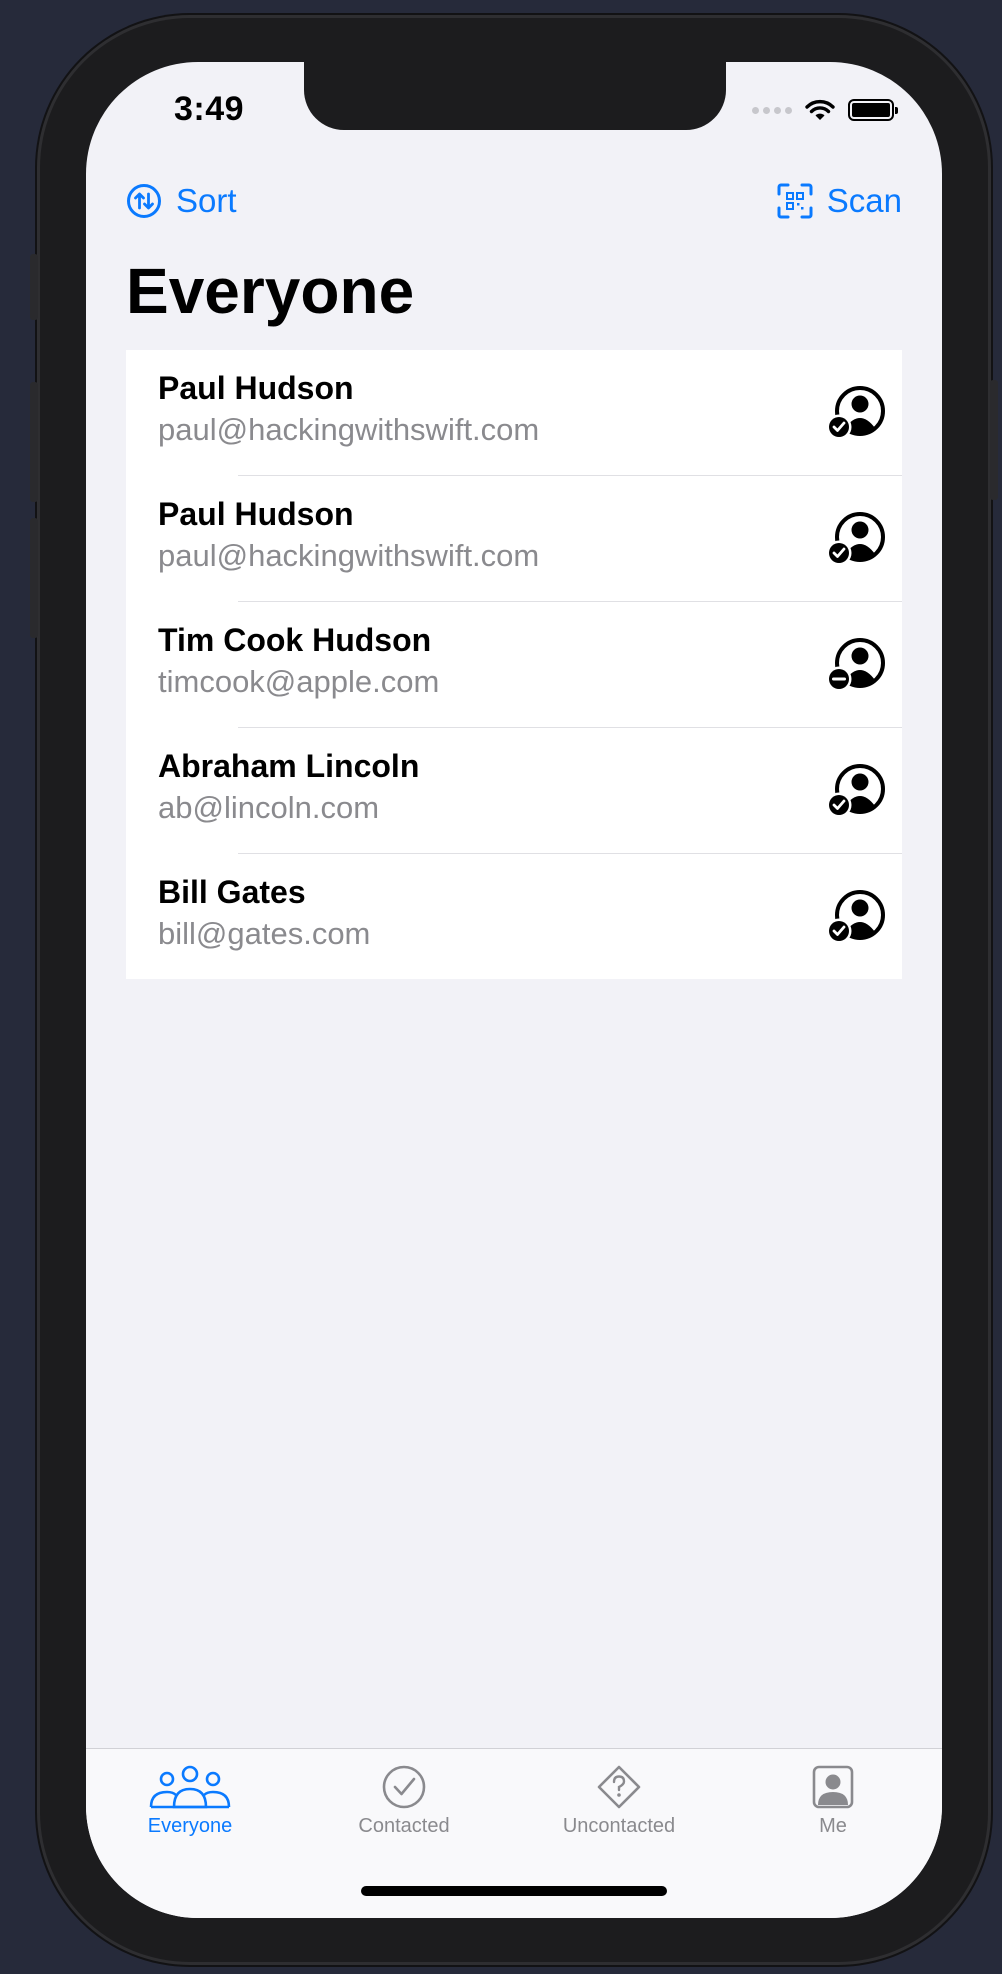  I want to click on sort-label: Sort, so click(206, 200).